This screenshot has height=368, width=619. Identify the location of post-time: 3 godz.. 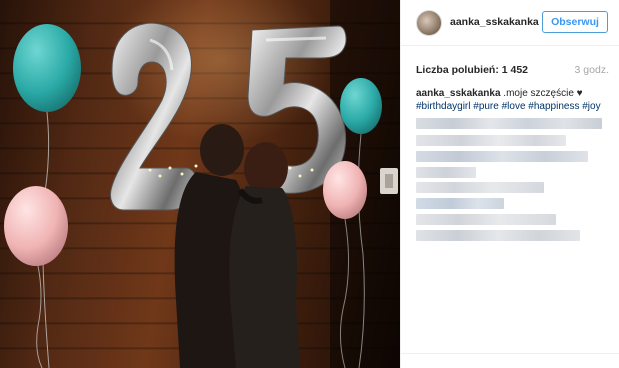
(592, 70).